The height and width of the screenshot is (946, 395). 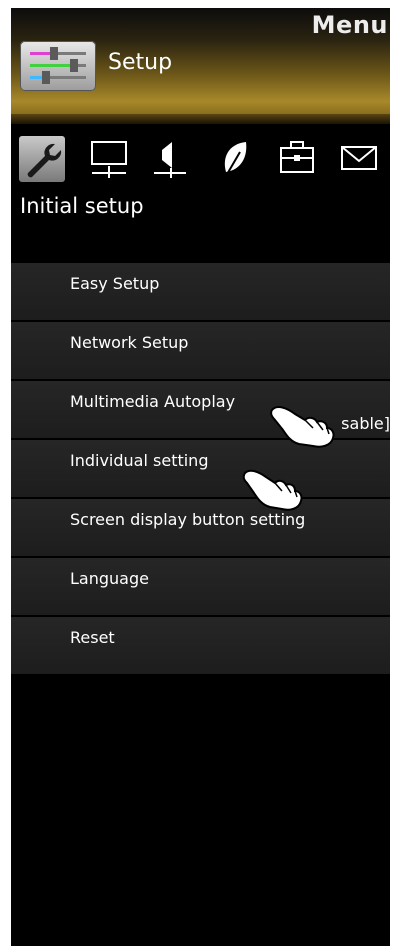 What do you see at coordinates (200, 159) in the screenshot?
I see `category-tab-row` at bounding box center [200, 159].